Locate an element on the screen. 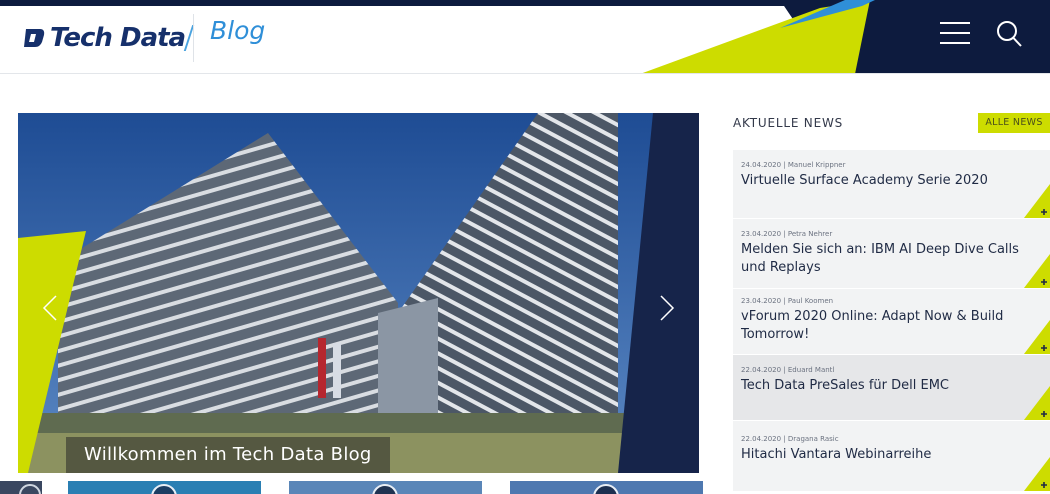 The width and height of the screenshot is (1050, 494). thumbnail-row is located at coordinates (351, 487).